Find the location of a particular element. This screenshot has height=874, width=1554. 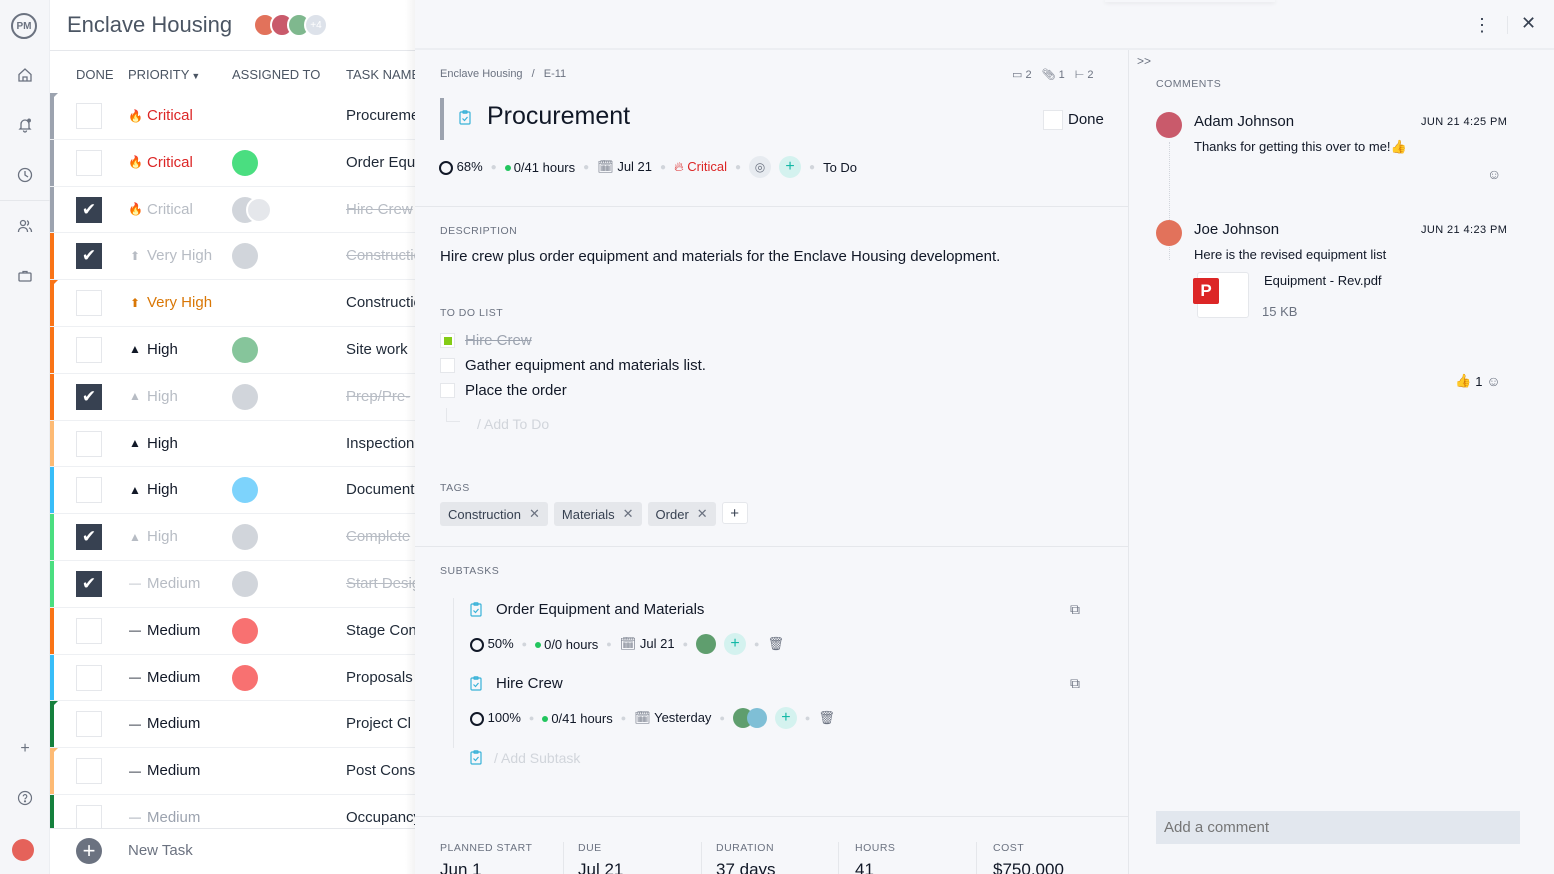

attachment-thumbnail: P is located at coordinates (1221, 295).